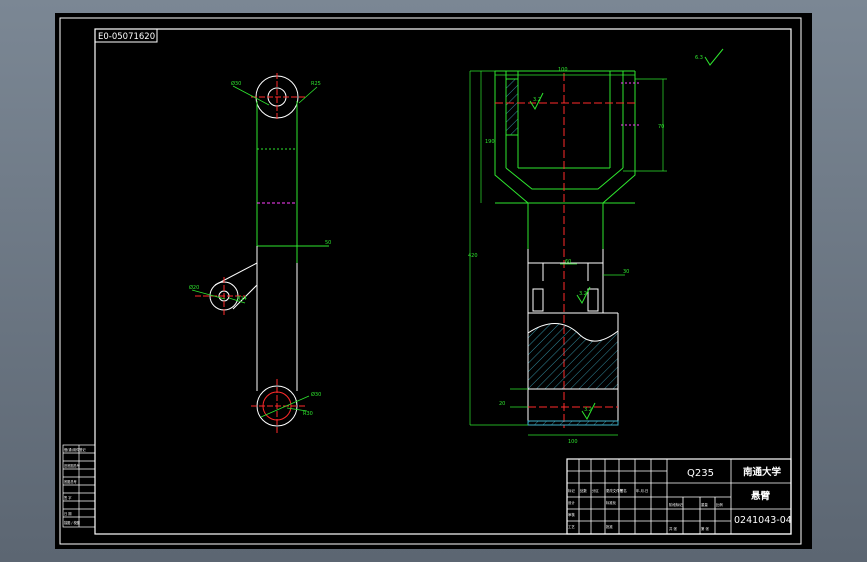 The image size is (867, 562). I want to click on svg-text: 批准, so click(609, 526).